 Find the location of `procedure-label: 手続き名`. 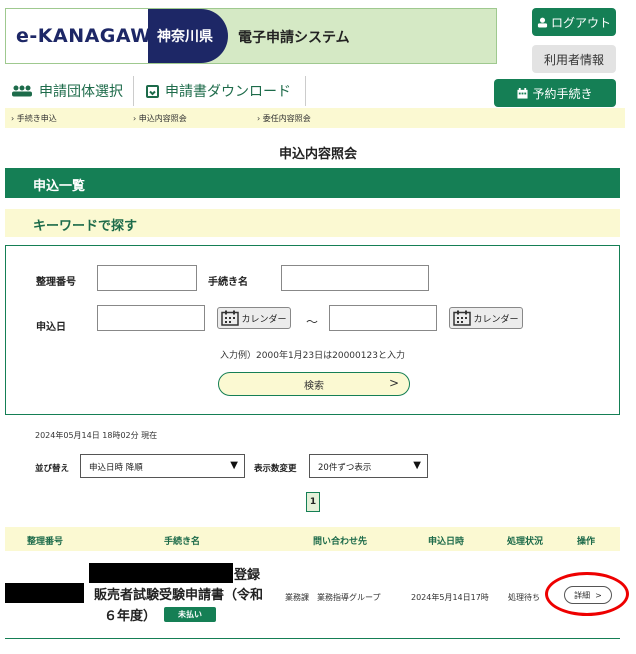

procedure-label: 手続き名 is located at coordinates (228, 282).